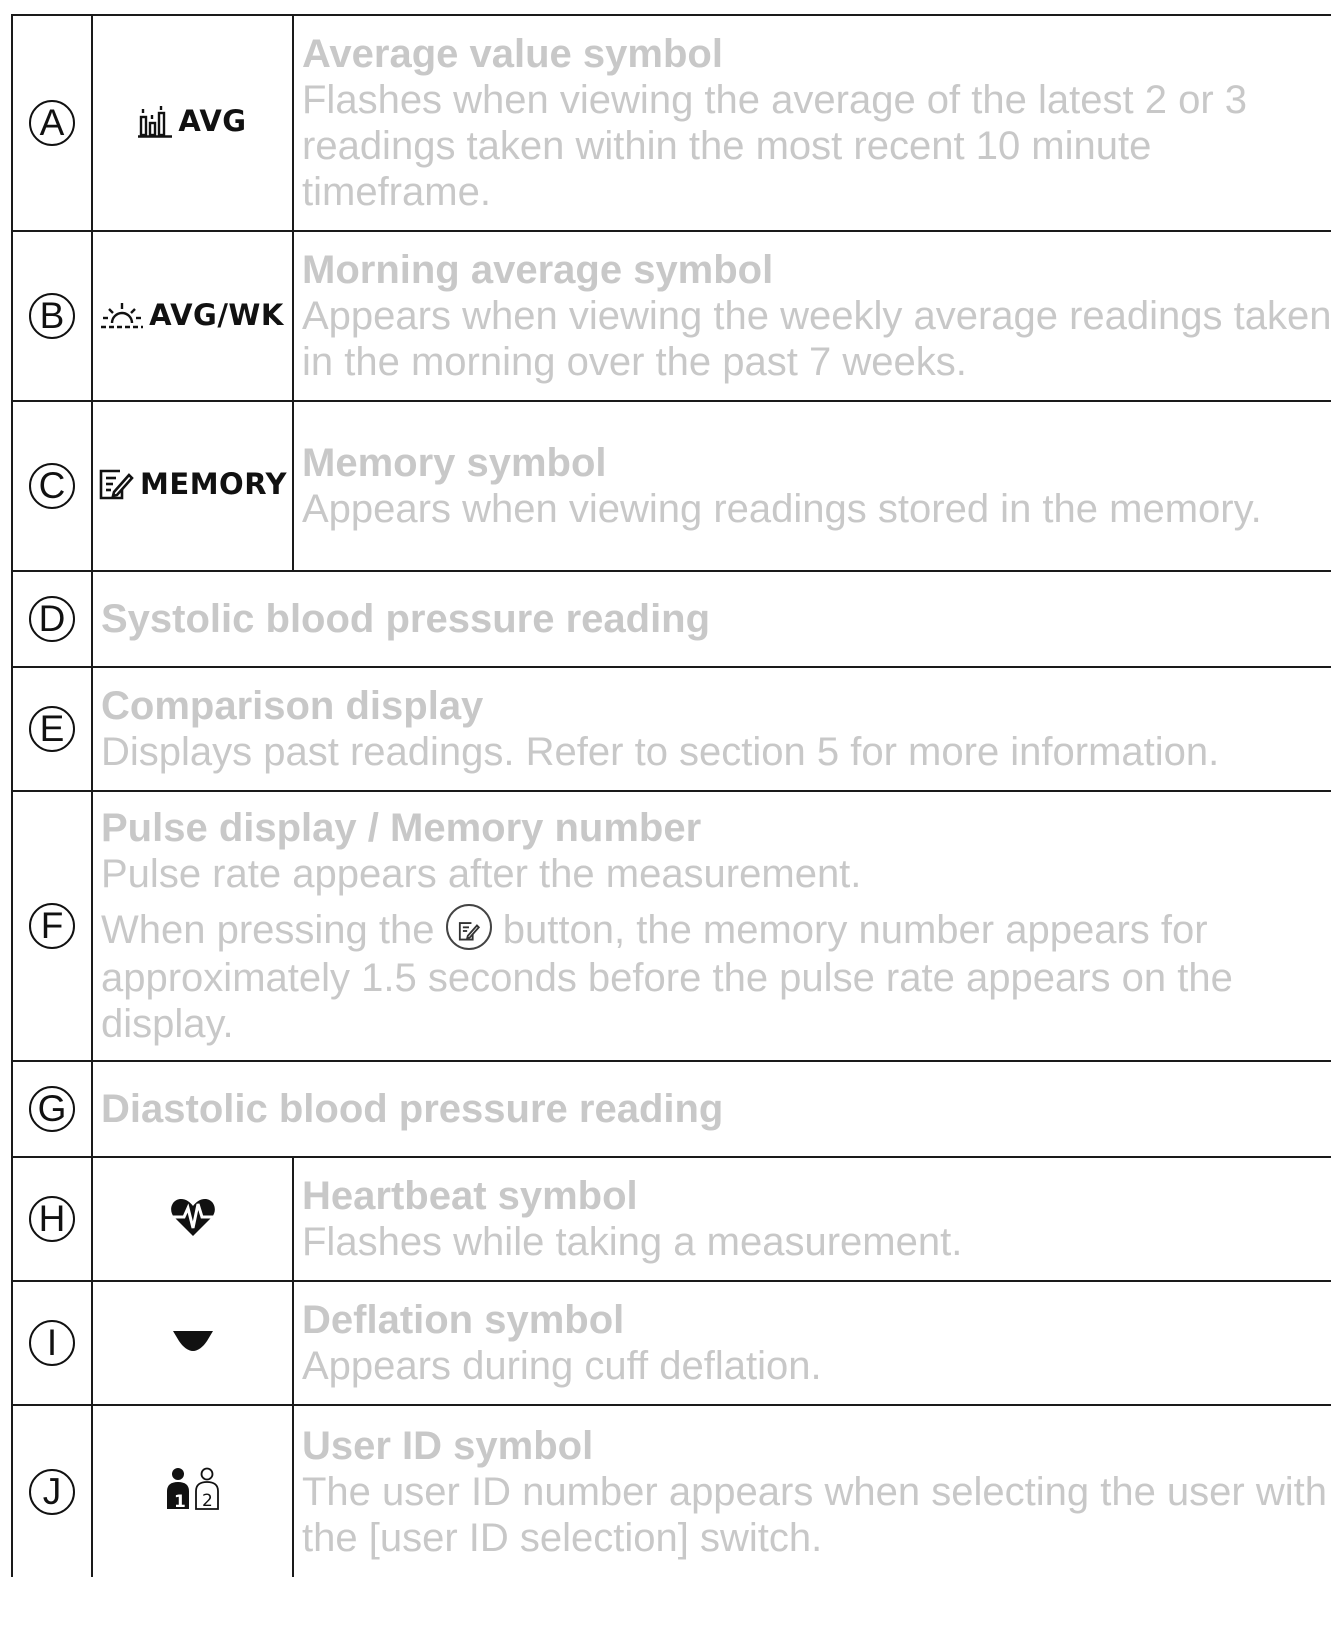 This screenshot has height=1648, width=1331. I want to click on row-letter-cell: B, so click(52, 316).